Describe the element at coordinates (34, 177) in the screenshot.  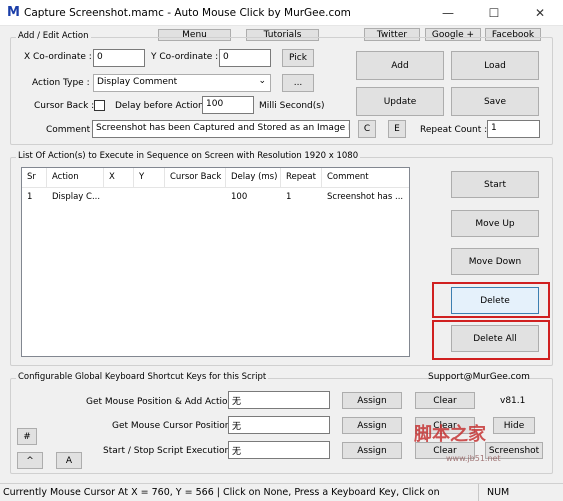
I see `column-header-sr: Sr` at that location.